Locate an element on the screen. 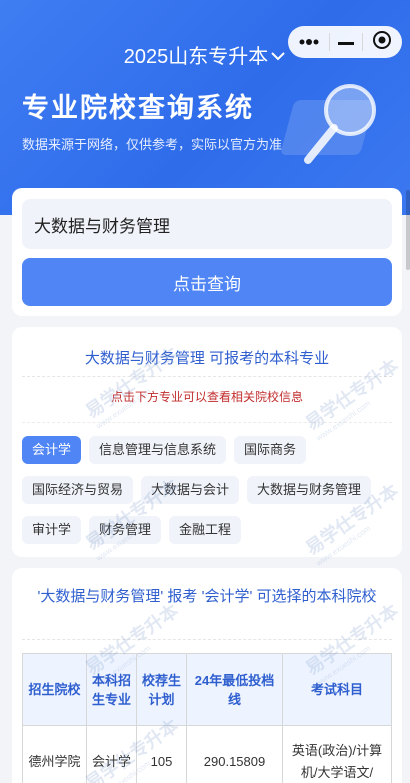 This screenshot has width=410, height=783. column-header: 24年最低投档线 is located at coordinates (234, 689).